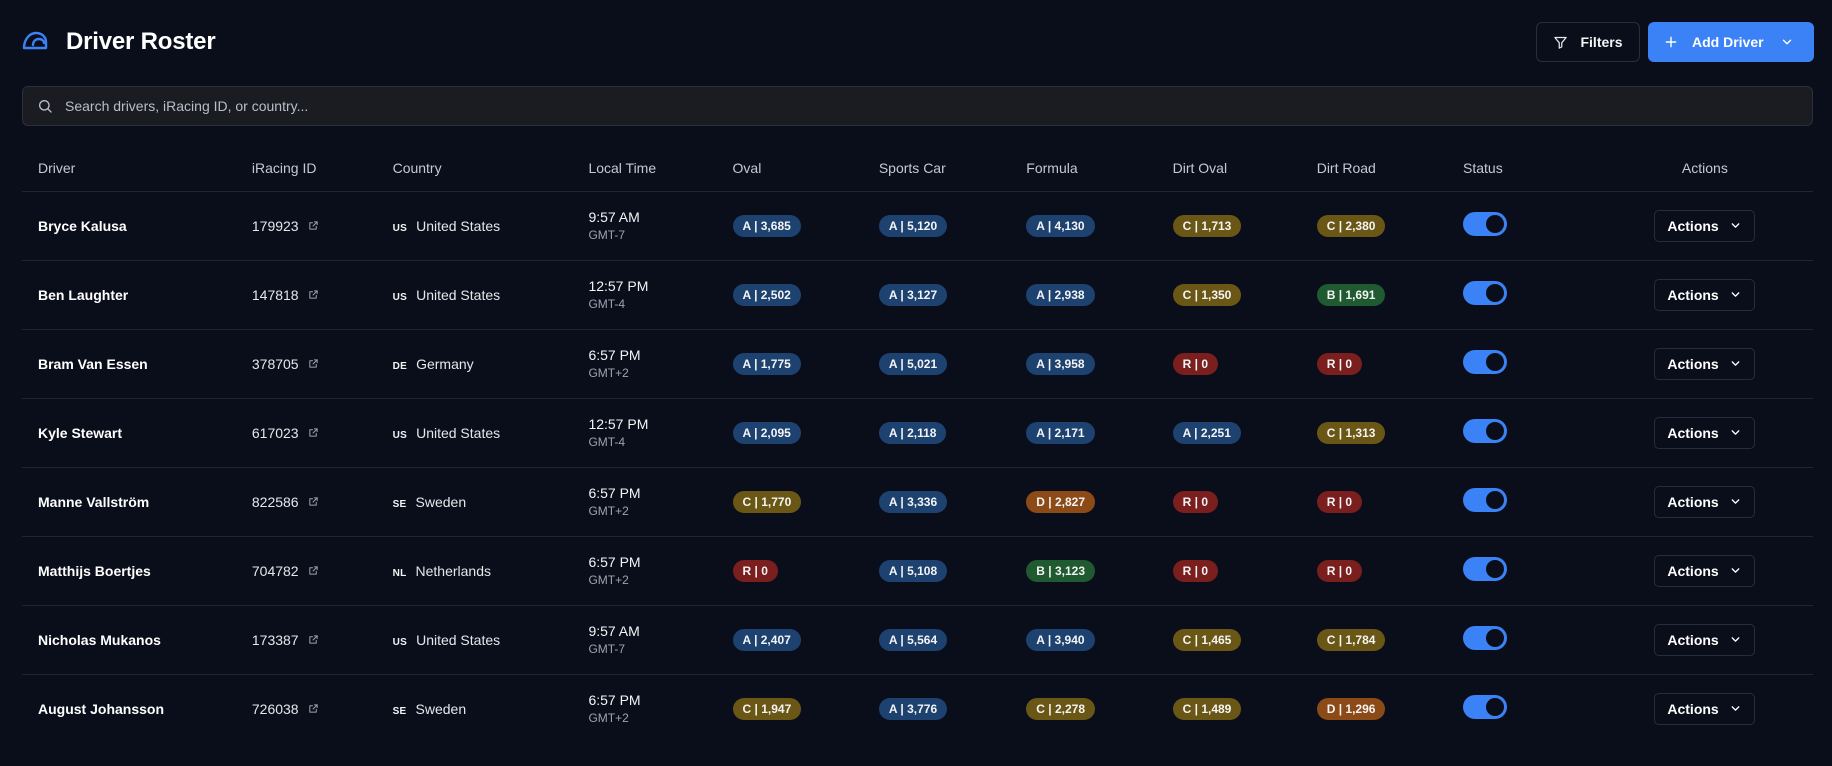  What do you see at coordinates (936, 502) in the screenshot?
I see `sports-car-license-cell: A | 3,336` at bounding box center [936, 502].